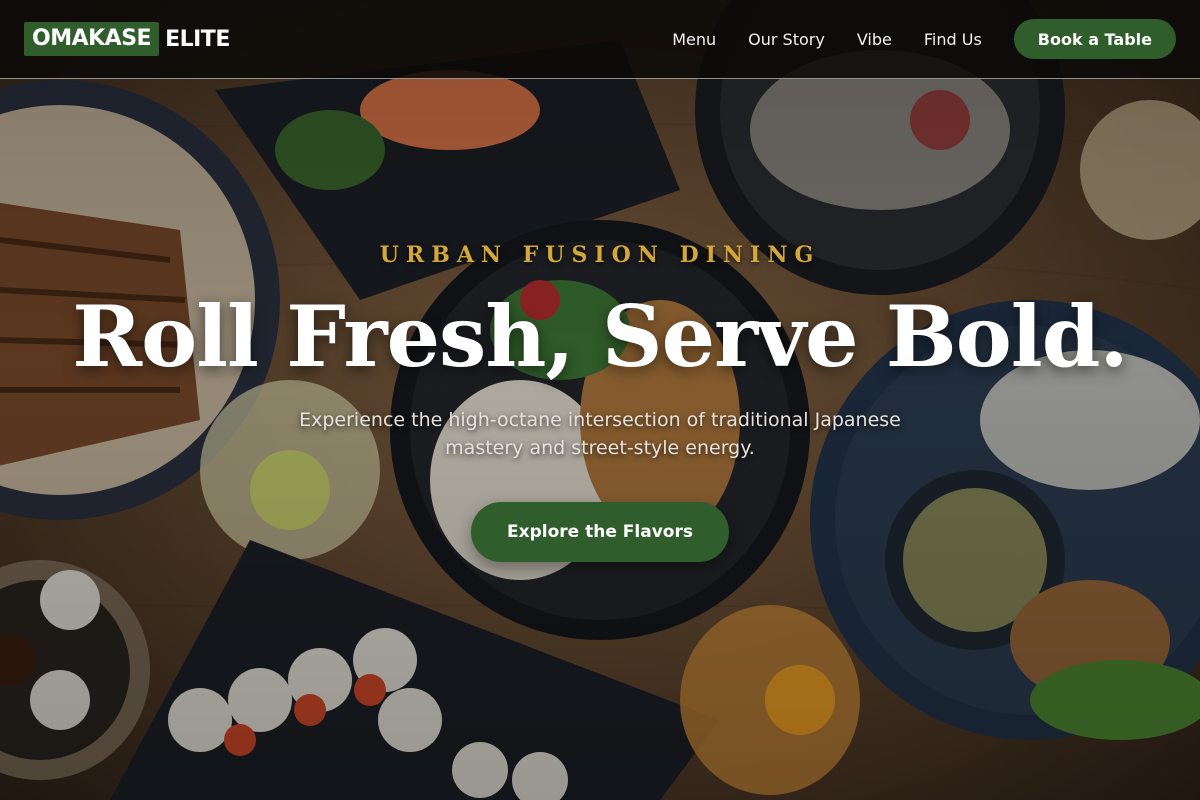  Describe the element at coordinates (600, 532) in the screenshot. I see `explore-flavors-button: Explore the Flavors` at that location.